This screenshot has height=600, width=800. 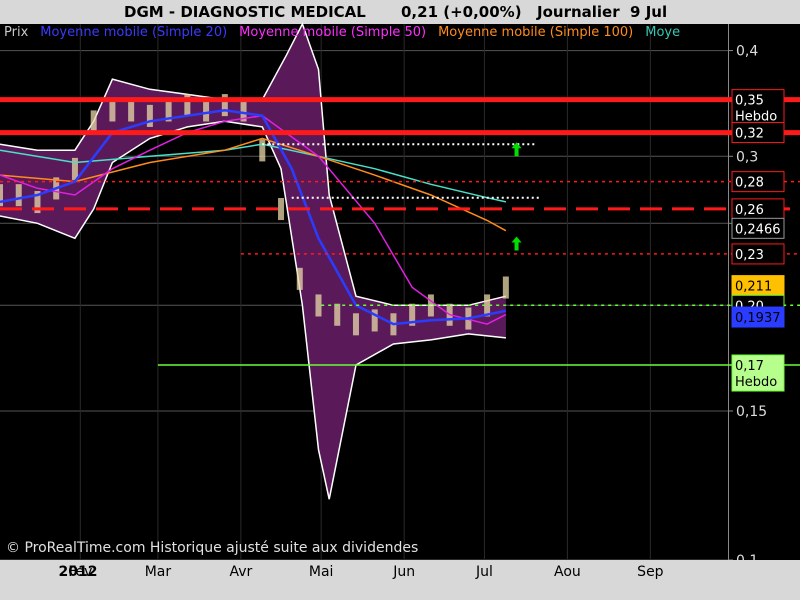 I want to click on level-label: 0,1937, so click(x=758, y=318).